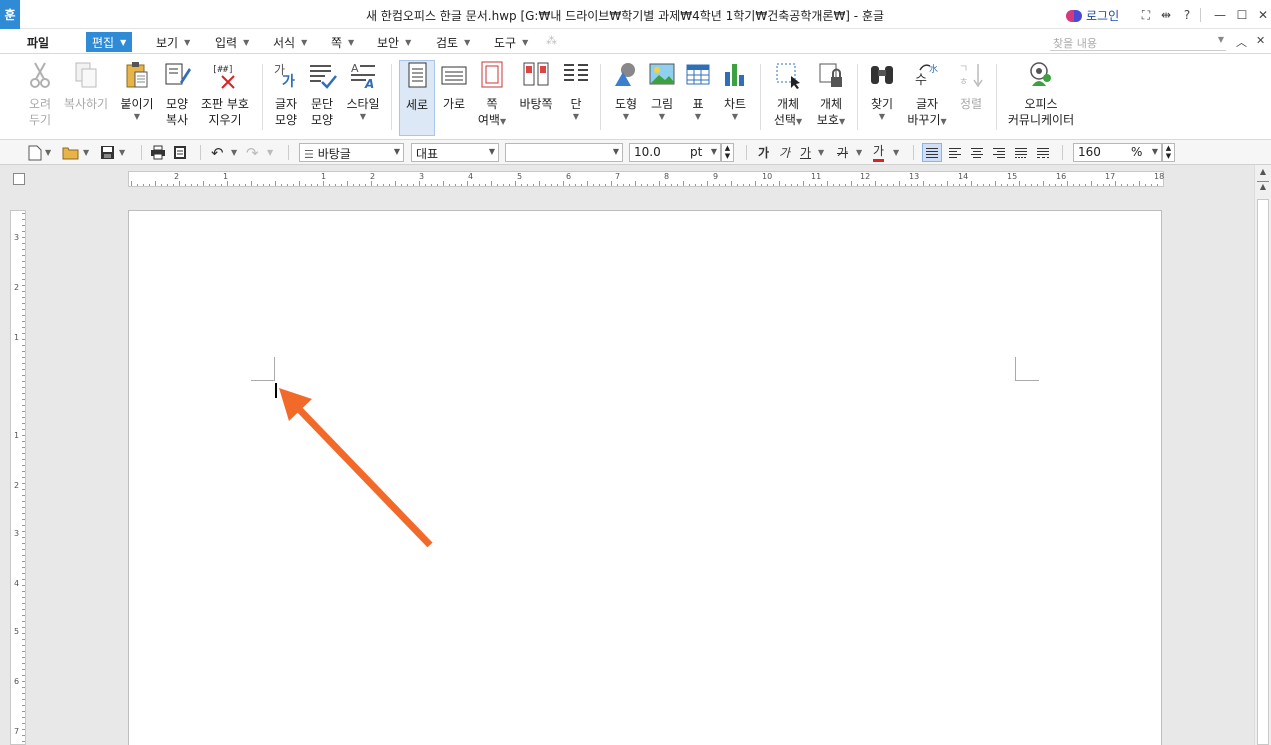 The image size is (1271, 745). What do you see at coordinates (1263, 173) in the screenshot?
I see `scroll-up-icon: ▲` at bounding box center [1263, 173].